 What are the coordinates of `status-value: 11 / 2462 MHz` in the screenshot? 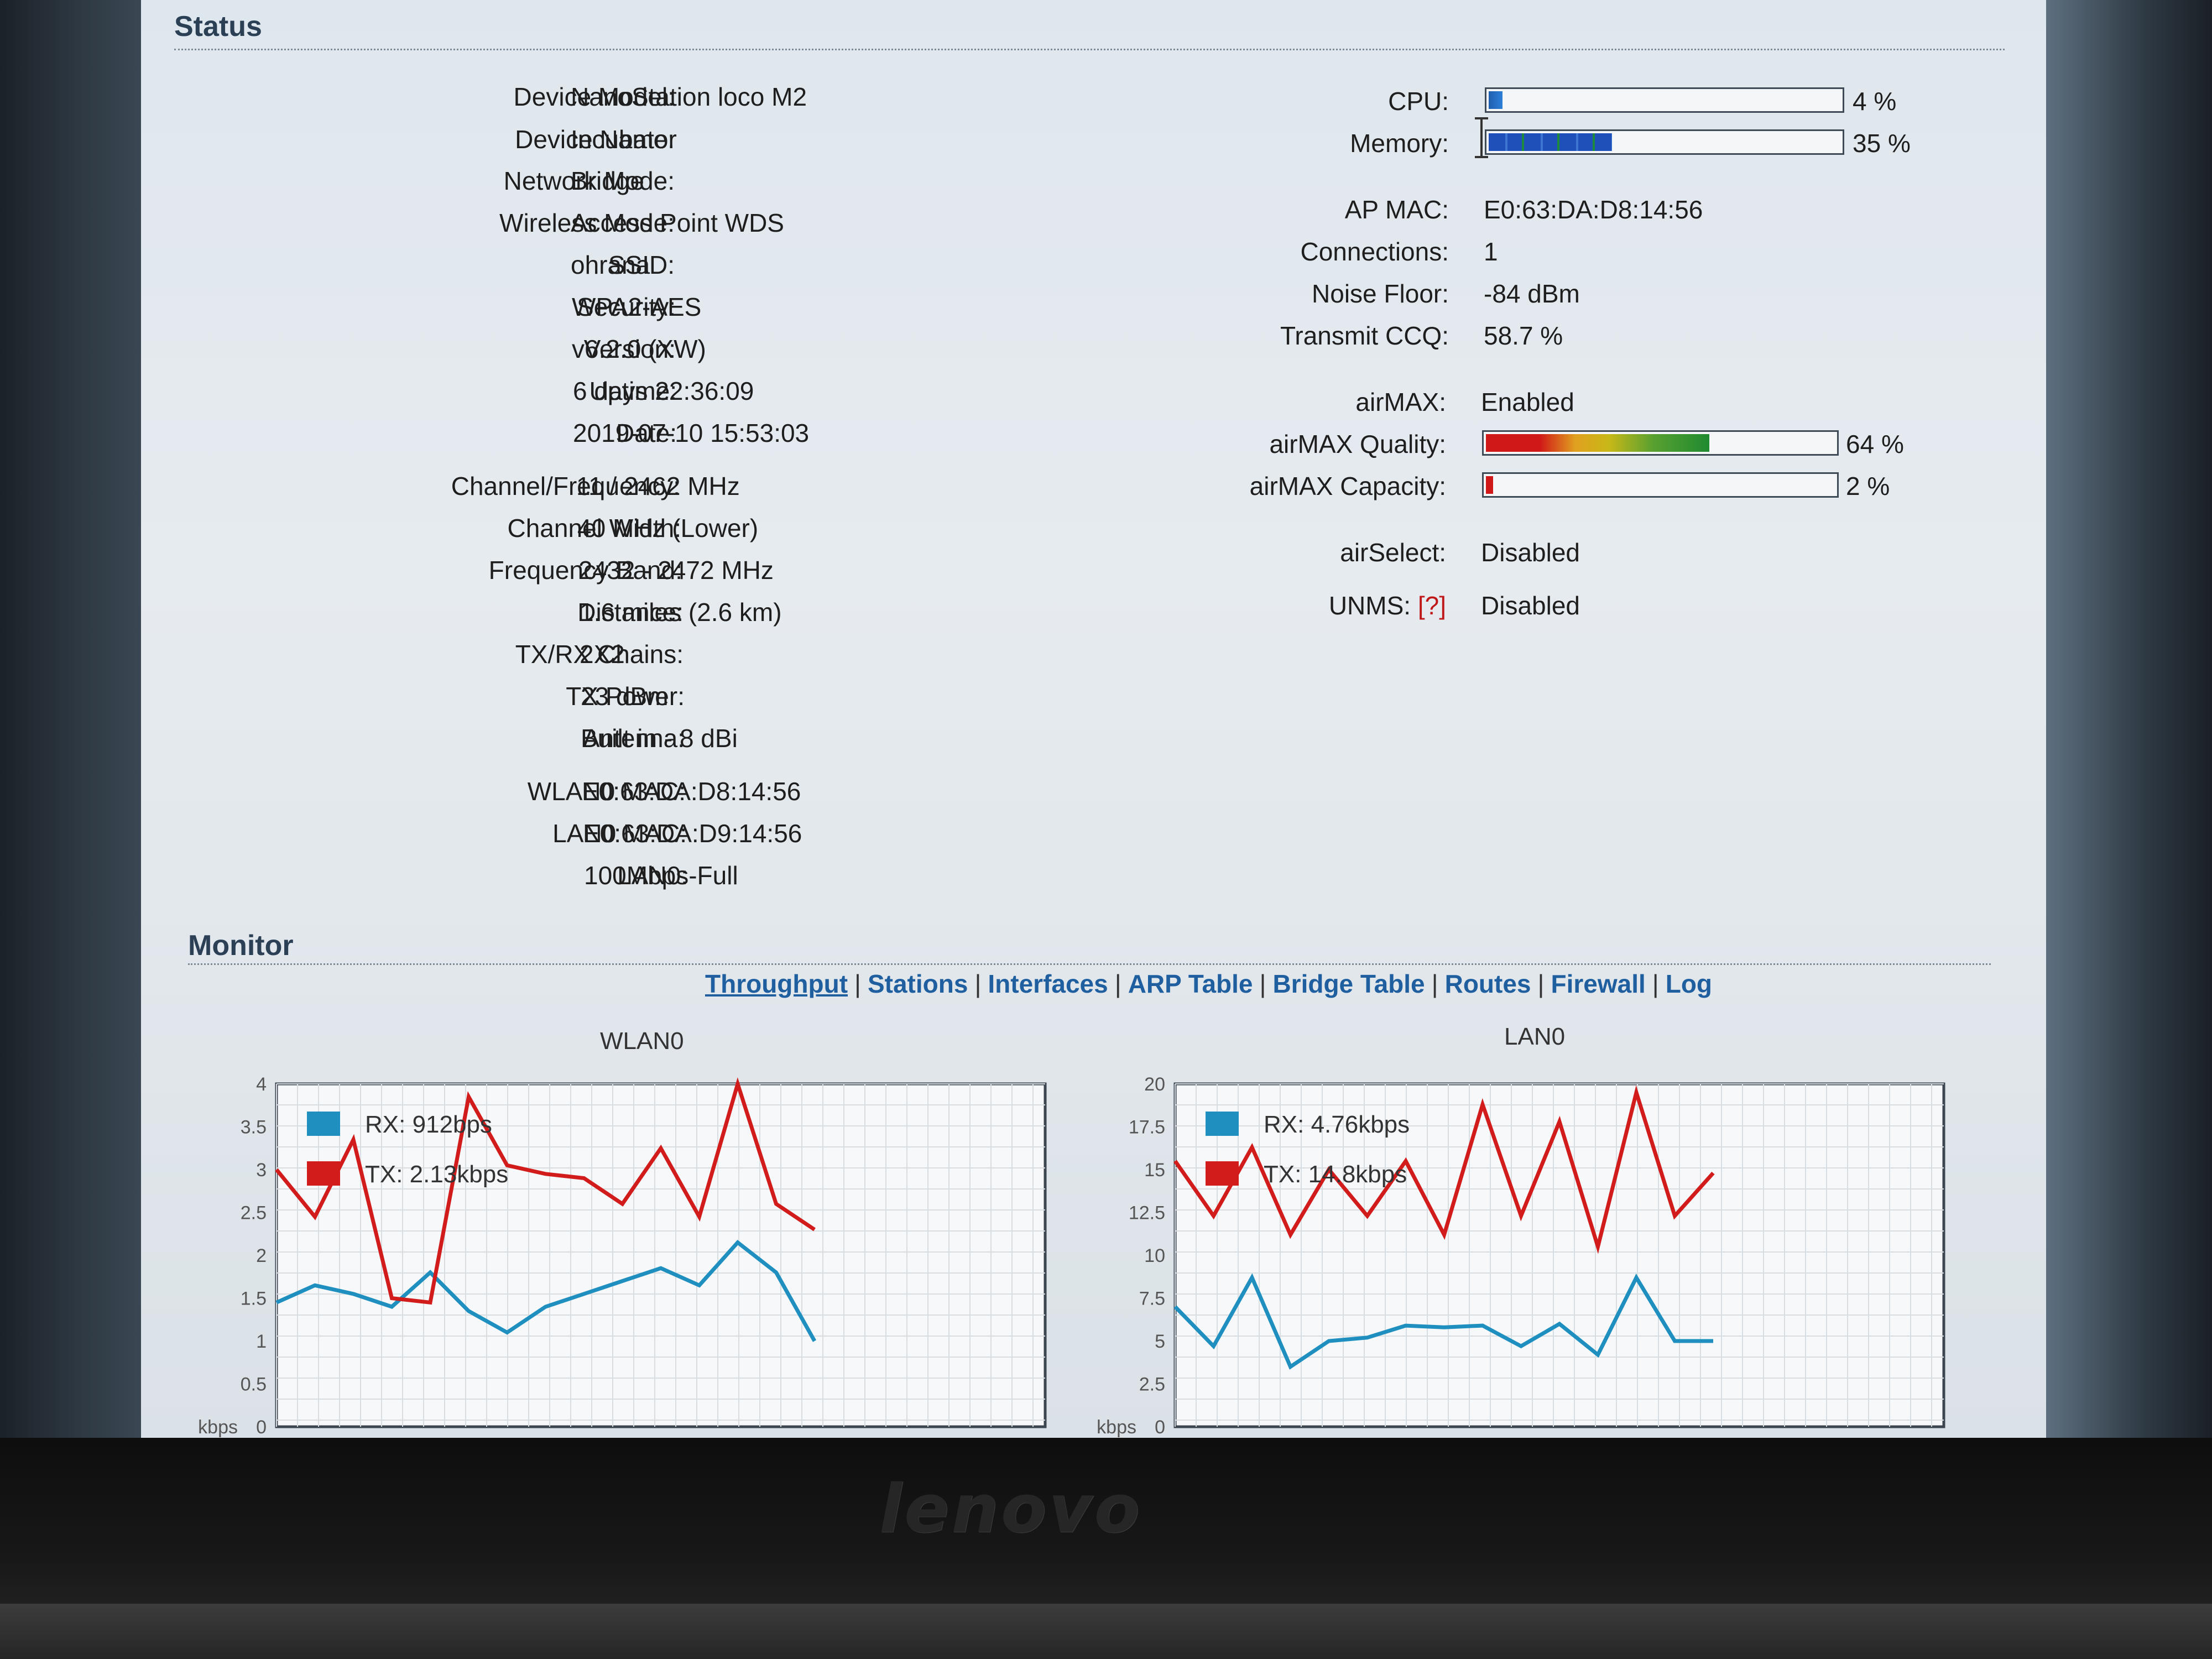 It's located at (658, 486).